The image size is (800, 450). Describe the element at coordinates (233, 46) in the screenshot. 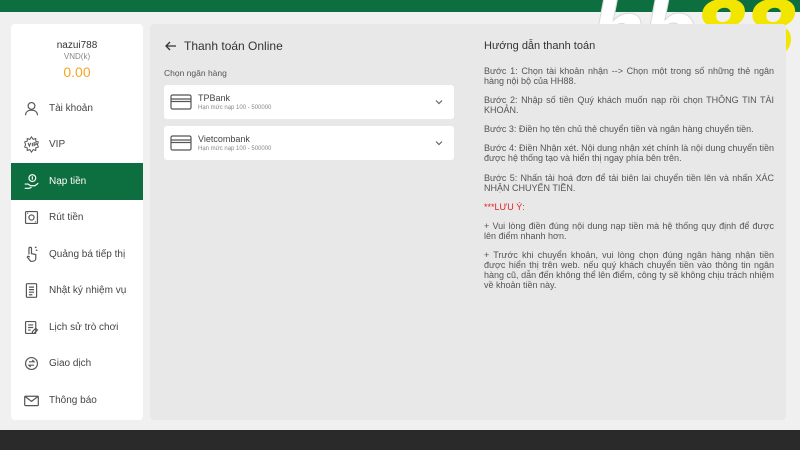

I see `page-title: Thanh toán Online` at that location.